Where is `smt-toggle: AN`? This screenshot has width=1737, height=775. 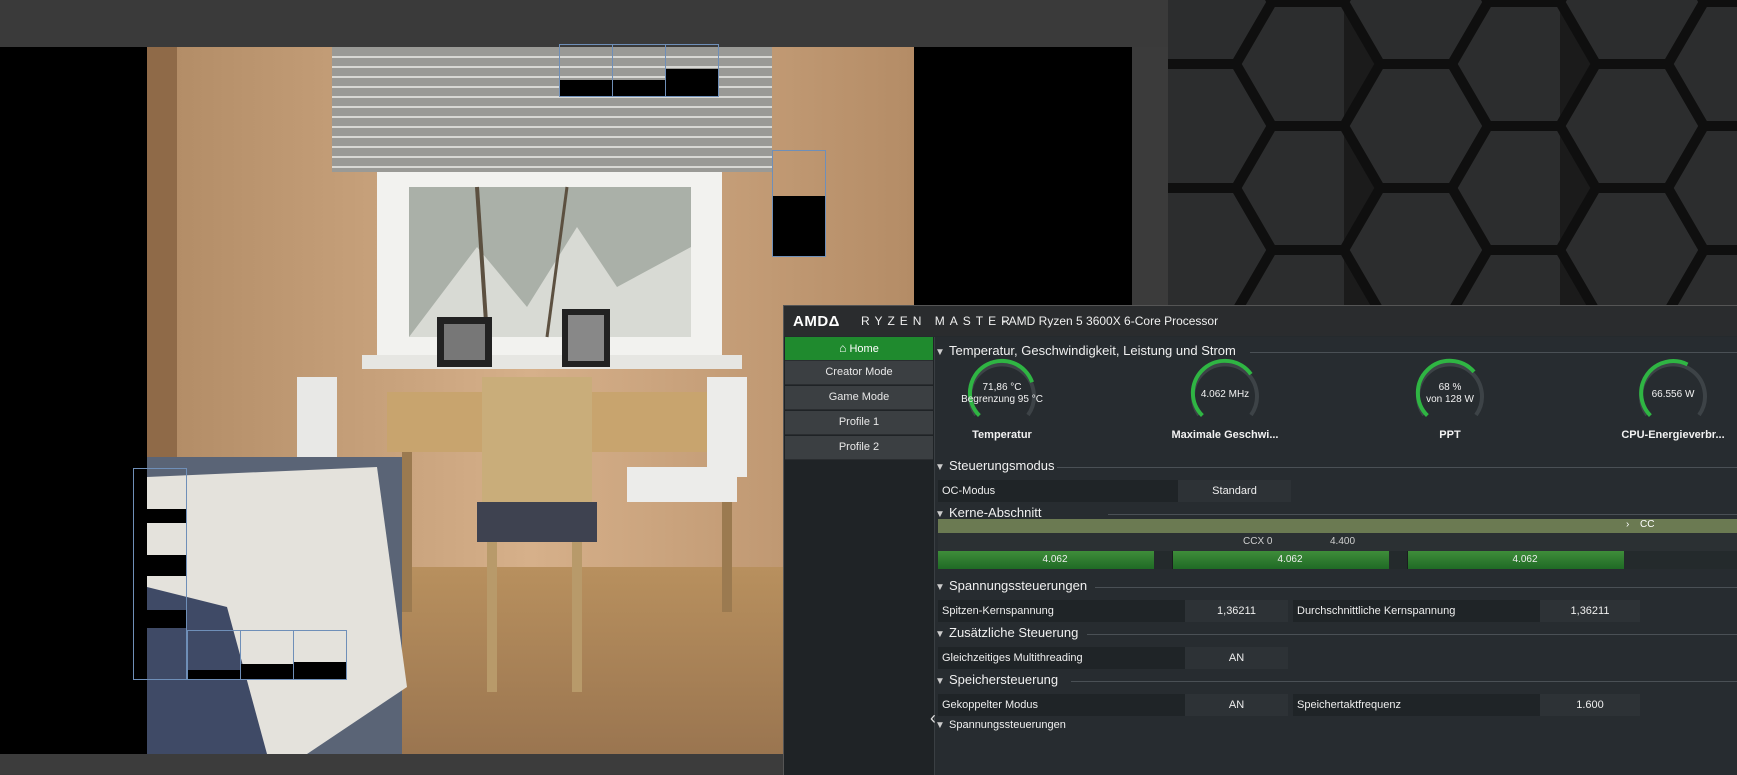
smt-toggle: AN is located at coordinates (1236, 658).